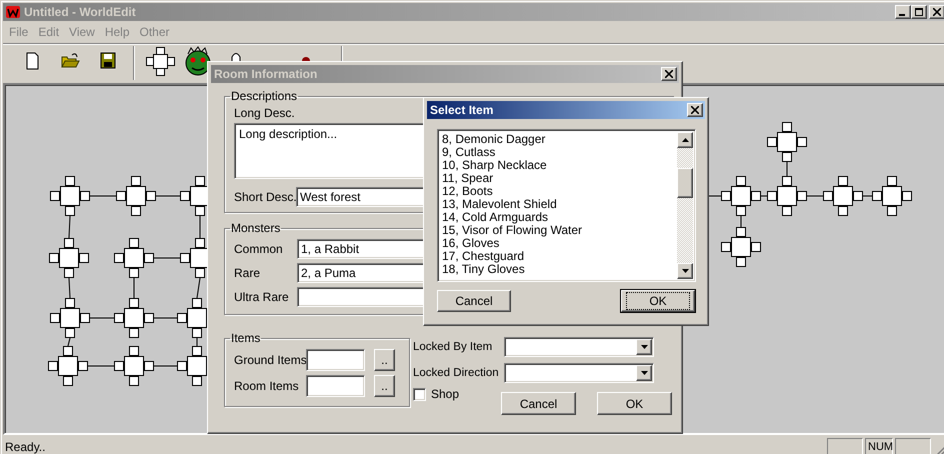 This screenshot has width=944, height=454. What do you see at coordinates (685, 140) in the screenshot?
I see `up-arrow-icon` at bounding box center [685, 140].